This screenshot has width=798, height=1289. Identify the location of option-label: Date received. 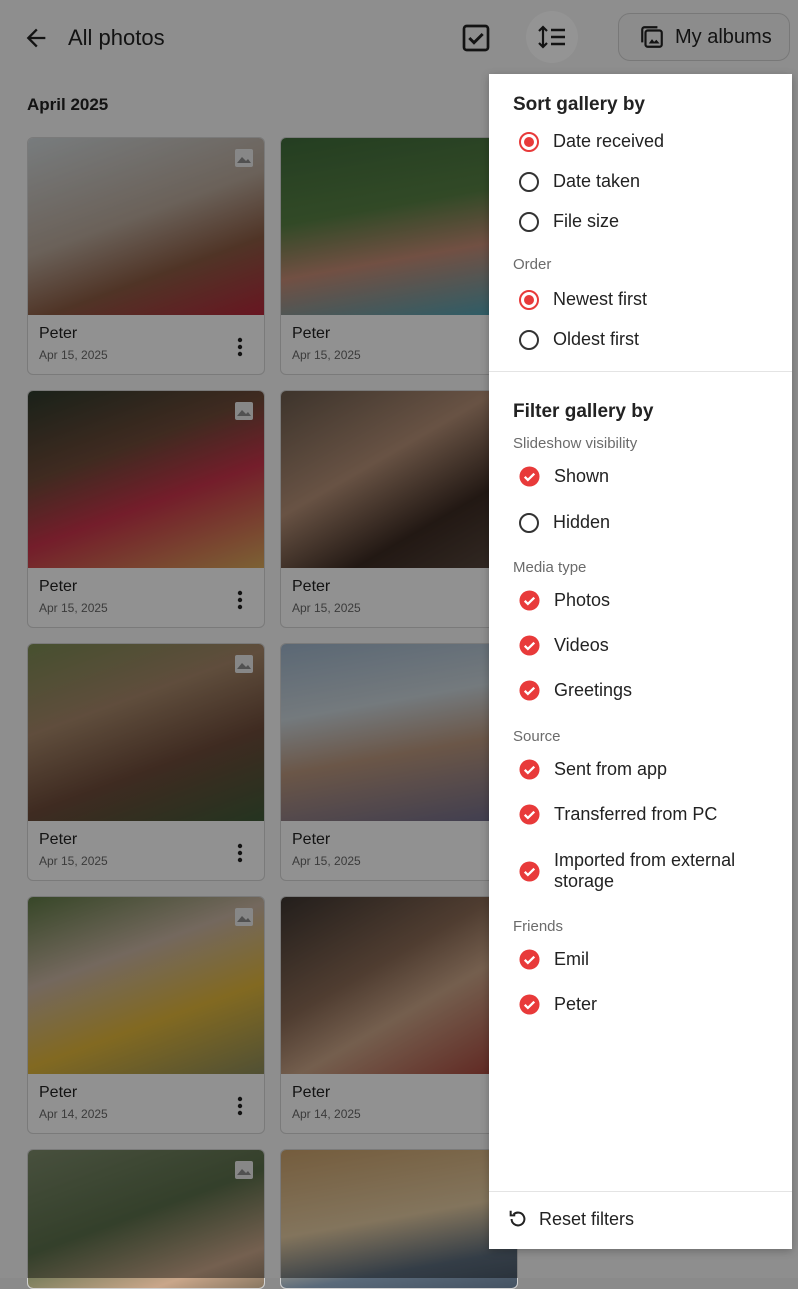
(609, 141).